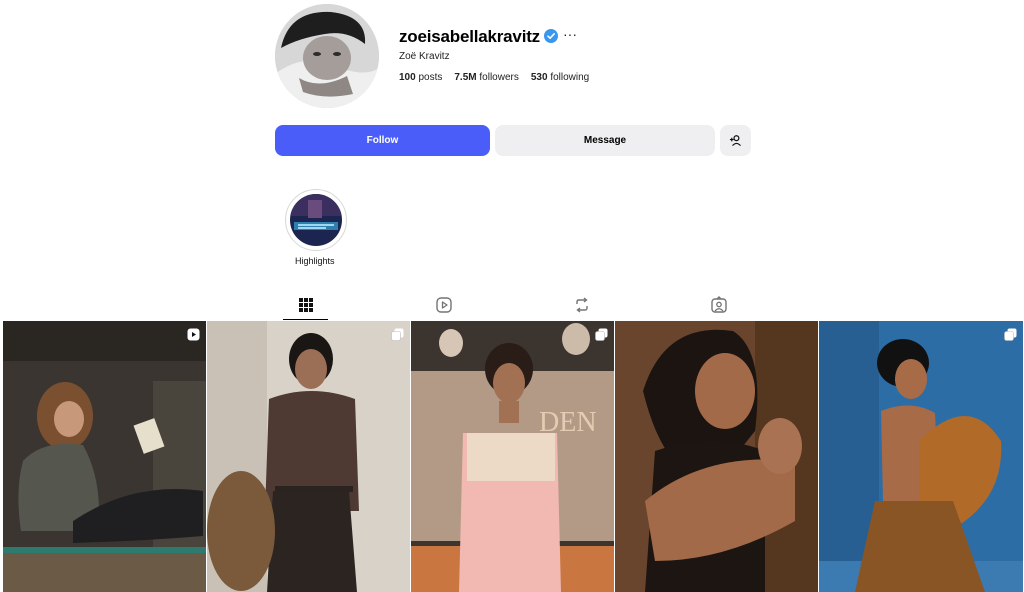 This screenshot has height=592, width=1024. Describe the element at coordinates (421, 77) in the screenshot. I see `posts-count-stat: 100 posts` at that location.